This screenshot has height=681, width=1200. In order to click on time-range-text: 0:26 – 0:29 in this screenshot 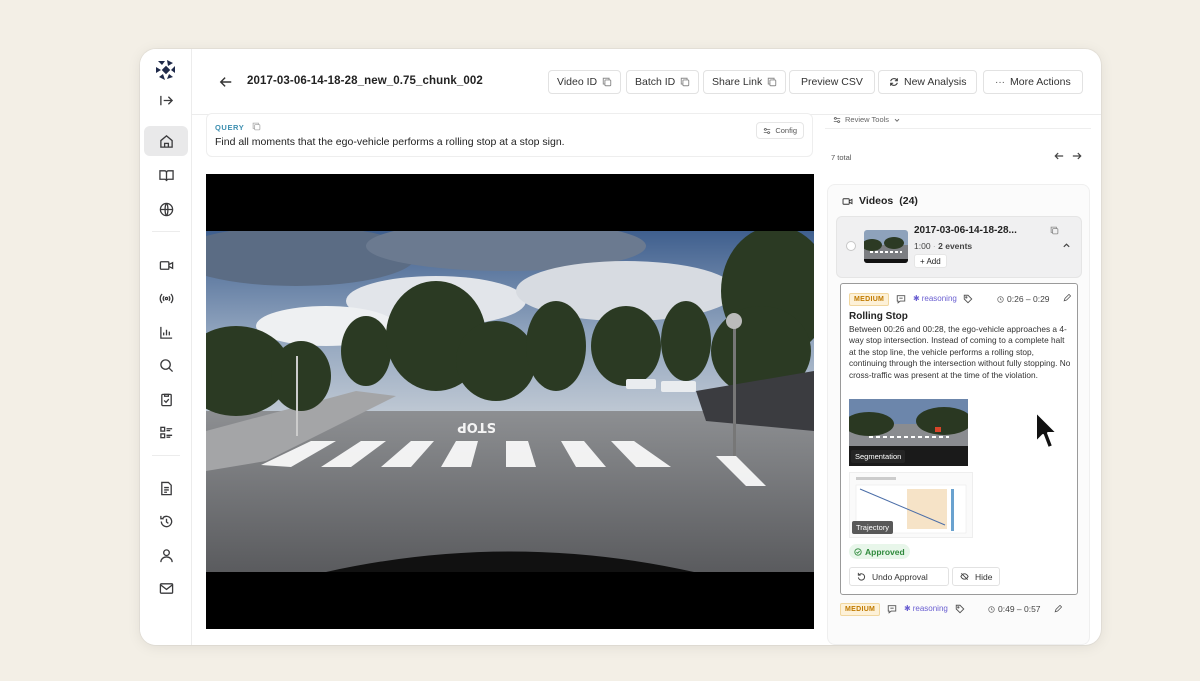, I will do `click(1028, 299)`.